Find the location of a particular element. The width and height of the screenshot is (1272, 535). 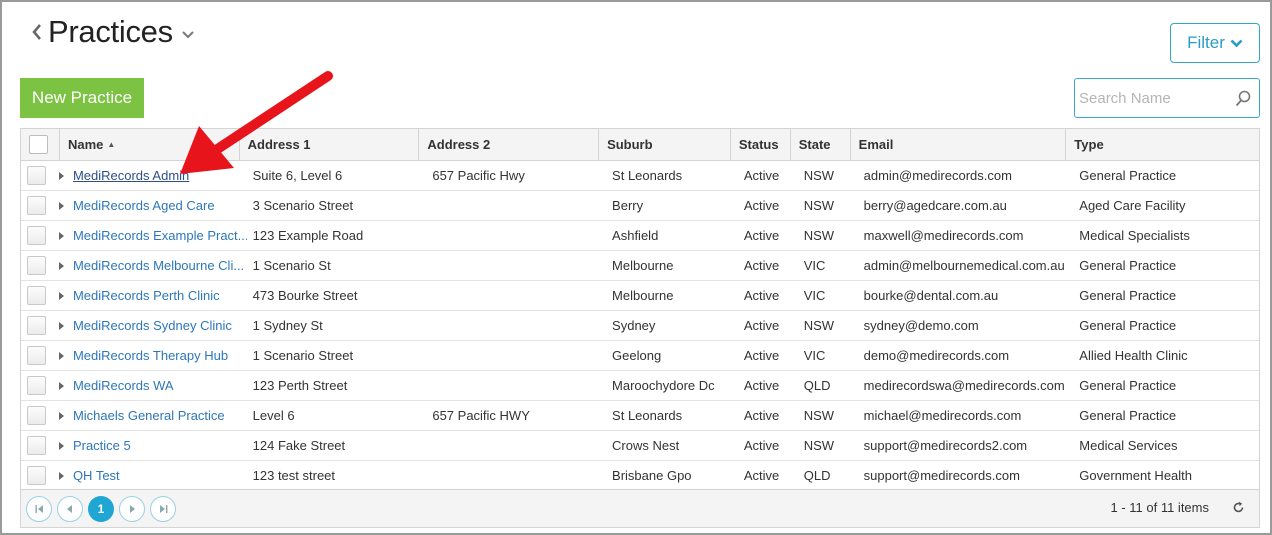

page-header: Practices is located at coordinates (112, 32).